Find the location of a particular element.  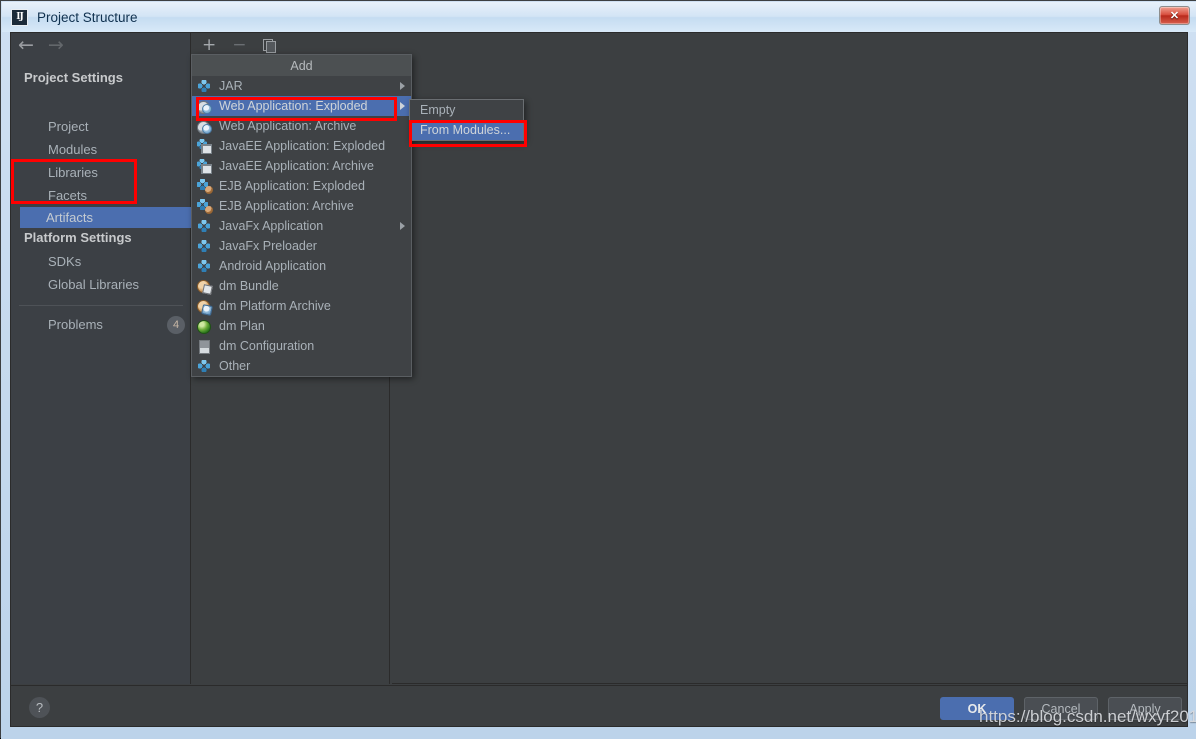

ejb-exploded-icon is located at coordinates (205, 186).